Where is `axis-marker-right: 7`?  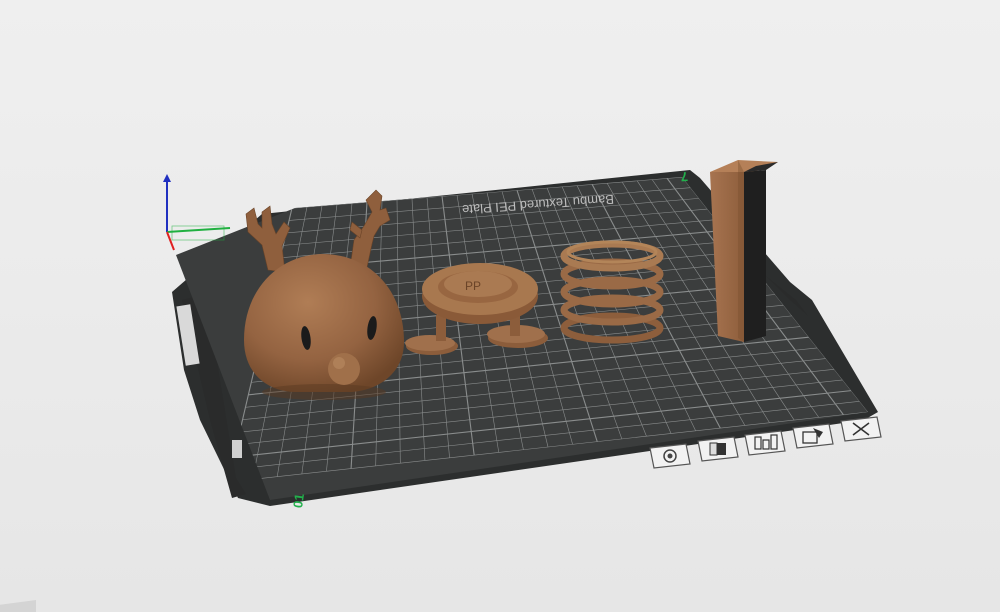
axis-marker-right: 7 is located at coordinates (684, 176).